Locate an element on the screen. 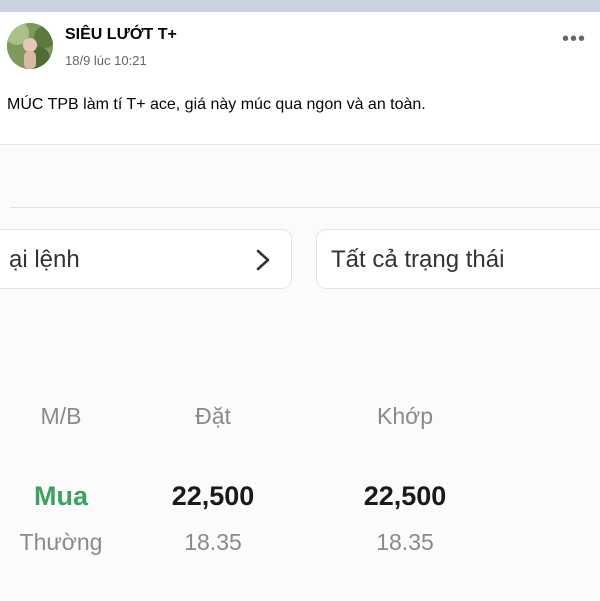  avatar is located at coordinates (30, 46).